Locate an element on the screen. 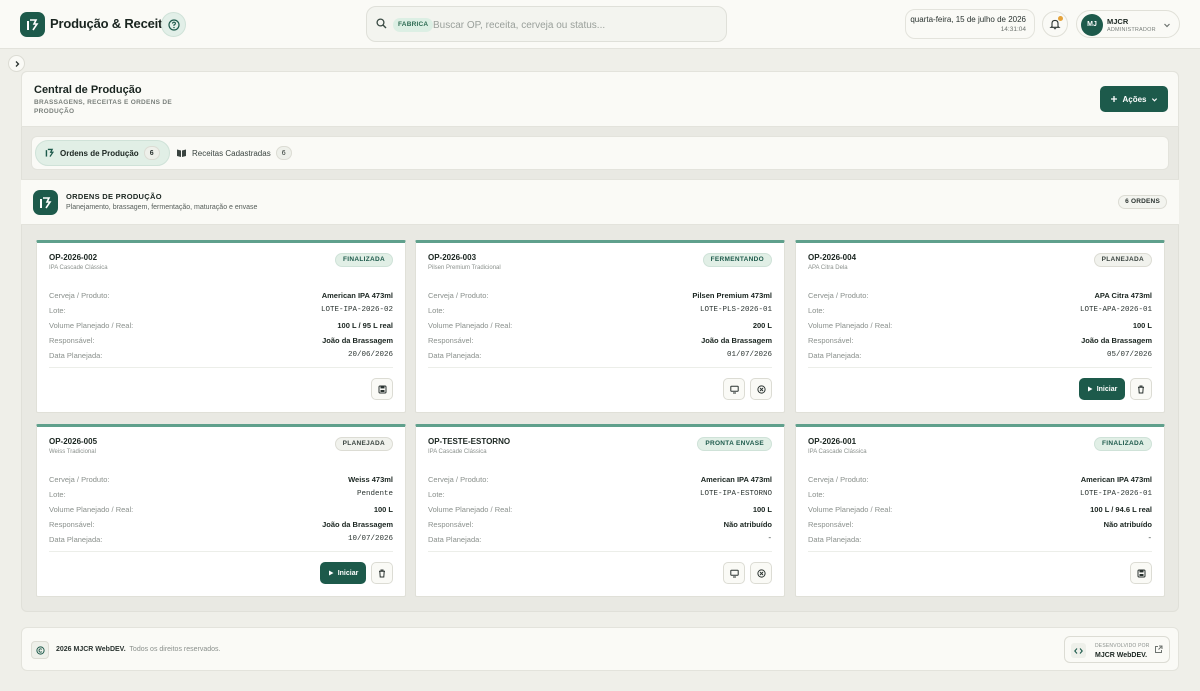  order-recipe: Weiss Tradicional is located at coordinates (72, 452).